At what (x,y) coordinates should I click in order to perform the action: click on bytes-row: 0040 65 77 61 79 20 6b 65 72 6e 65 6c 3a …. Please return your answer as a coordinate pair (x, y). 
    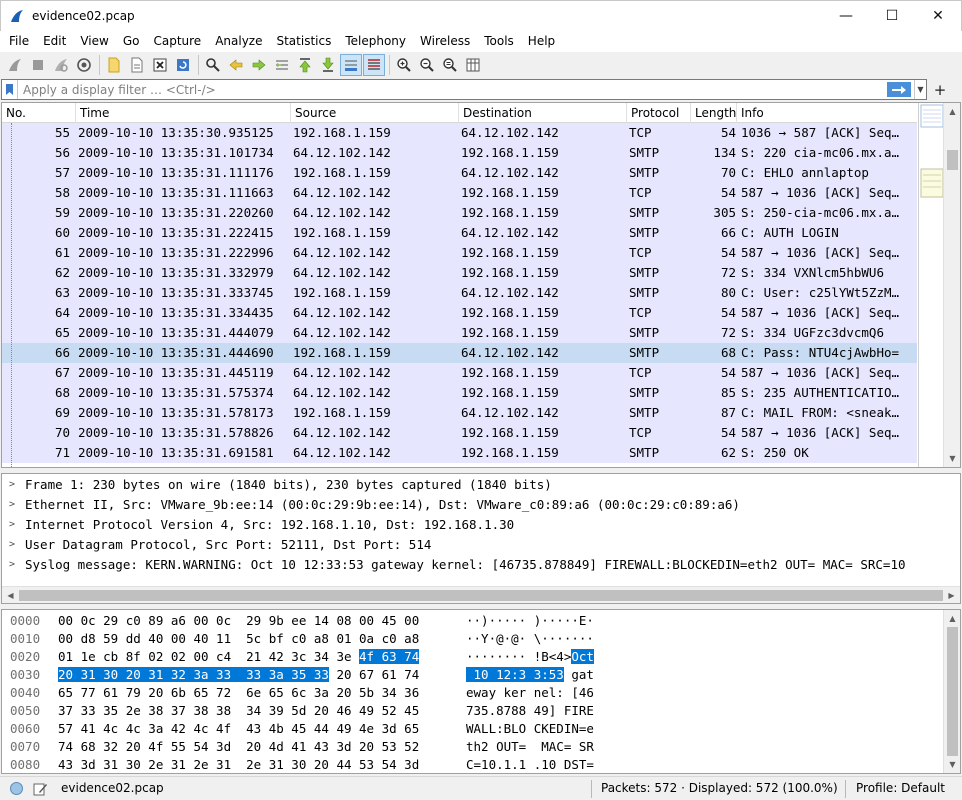
    Looking at the image, I should click on (481, 693).